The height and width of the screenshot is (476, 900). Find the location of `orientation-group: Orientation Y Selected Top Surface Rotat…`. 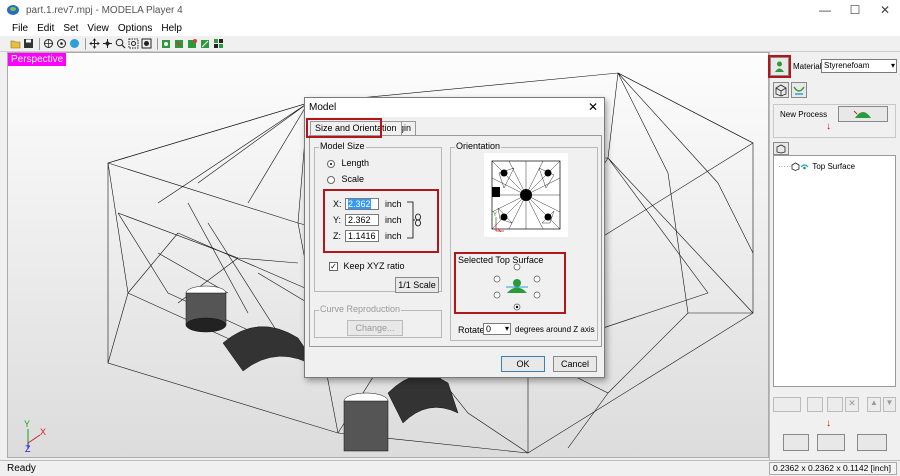

orientation-group: Orientation Y Selected Top Surface Rotat… is located at coordinates (524, 241).